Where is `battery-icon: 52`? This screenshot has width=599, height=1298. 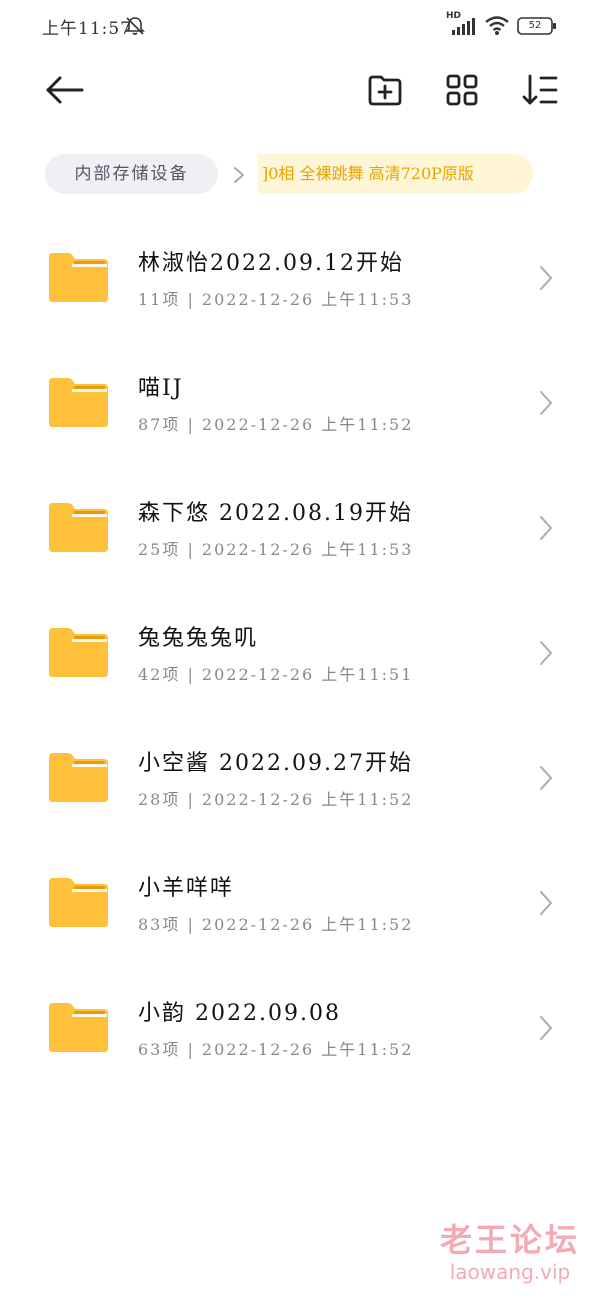
battery-icon: 52 is located at coordinates (537, 26).